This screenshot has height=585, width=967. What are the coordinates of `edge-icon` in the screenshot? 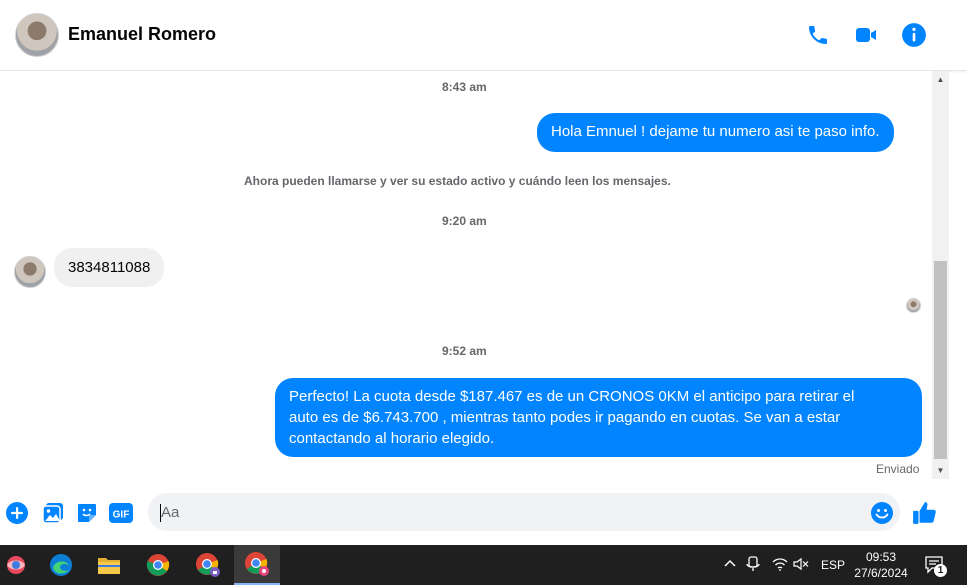 It's located at (61, 565).